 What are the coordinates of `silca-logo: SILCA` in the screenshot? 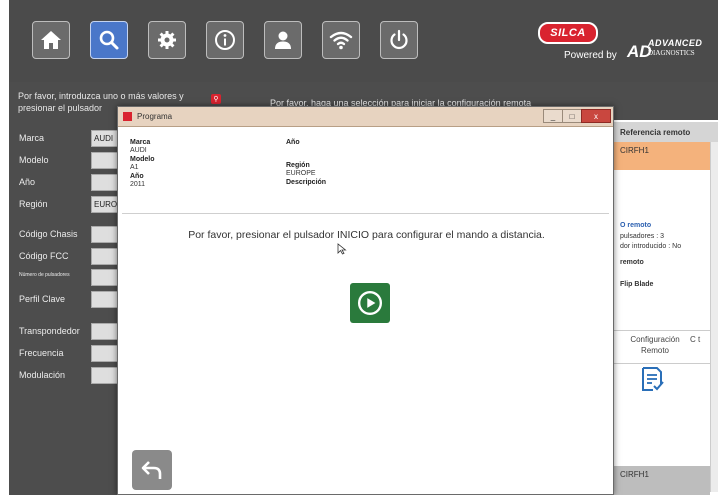 It's located at (568, 33).